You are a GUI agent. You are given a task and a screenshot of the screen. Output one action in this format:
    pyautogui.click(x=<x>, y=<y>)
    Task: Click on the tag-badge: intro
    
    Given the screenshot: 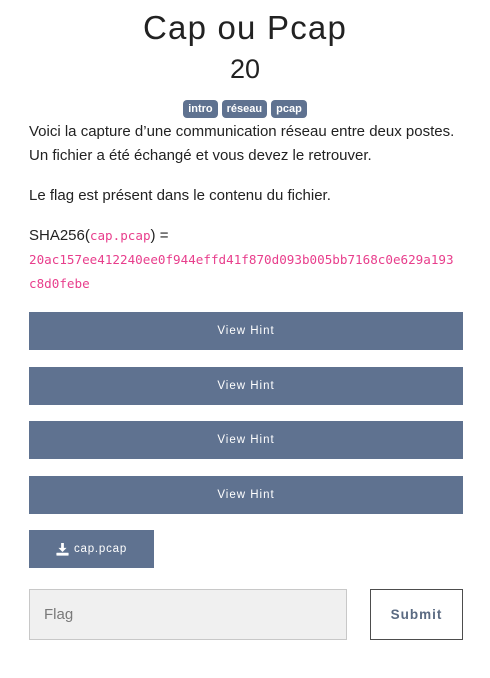 What is the action you would take?
    pyautogui.click(x=200, y=109)
    